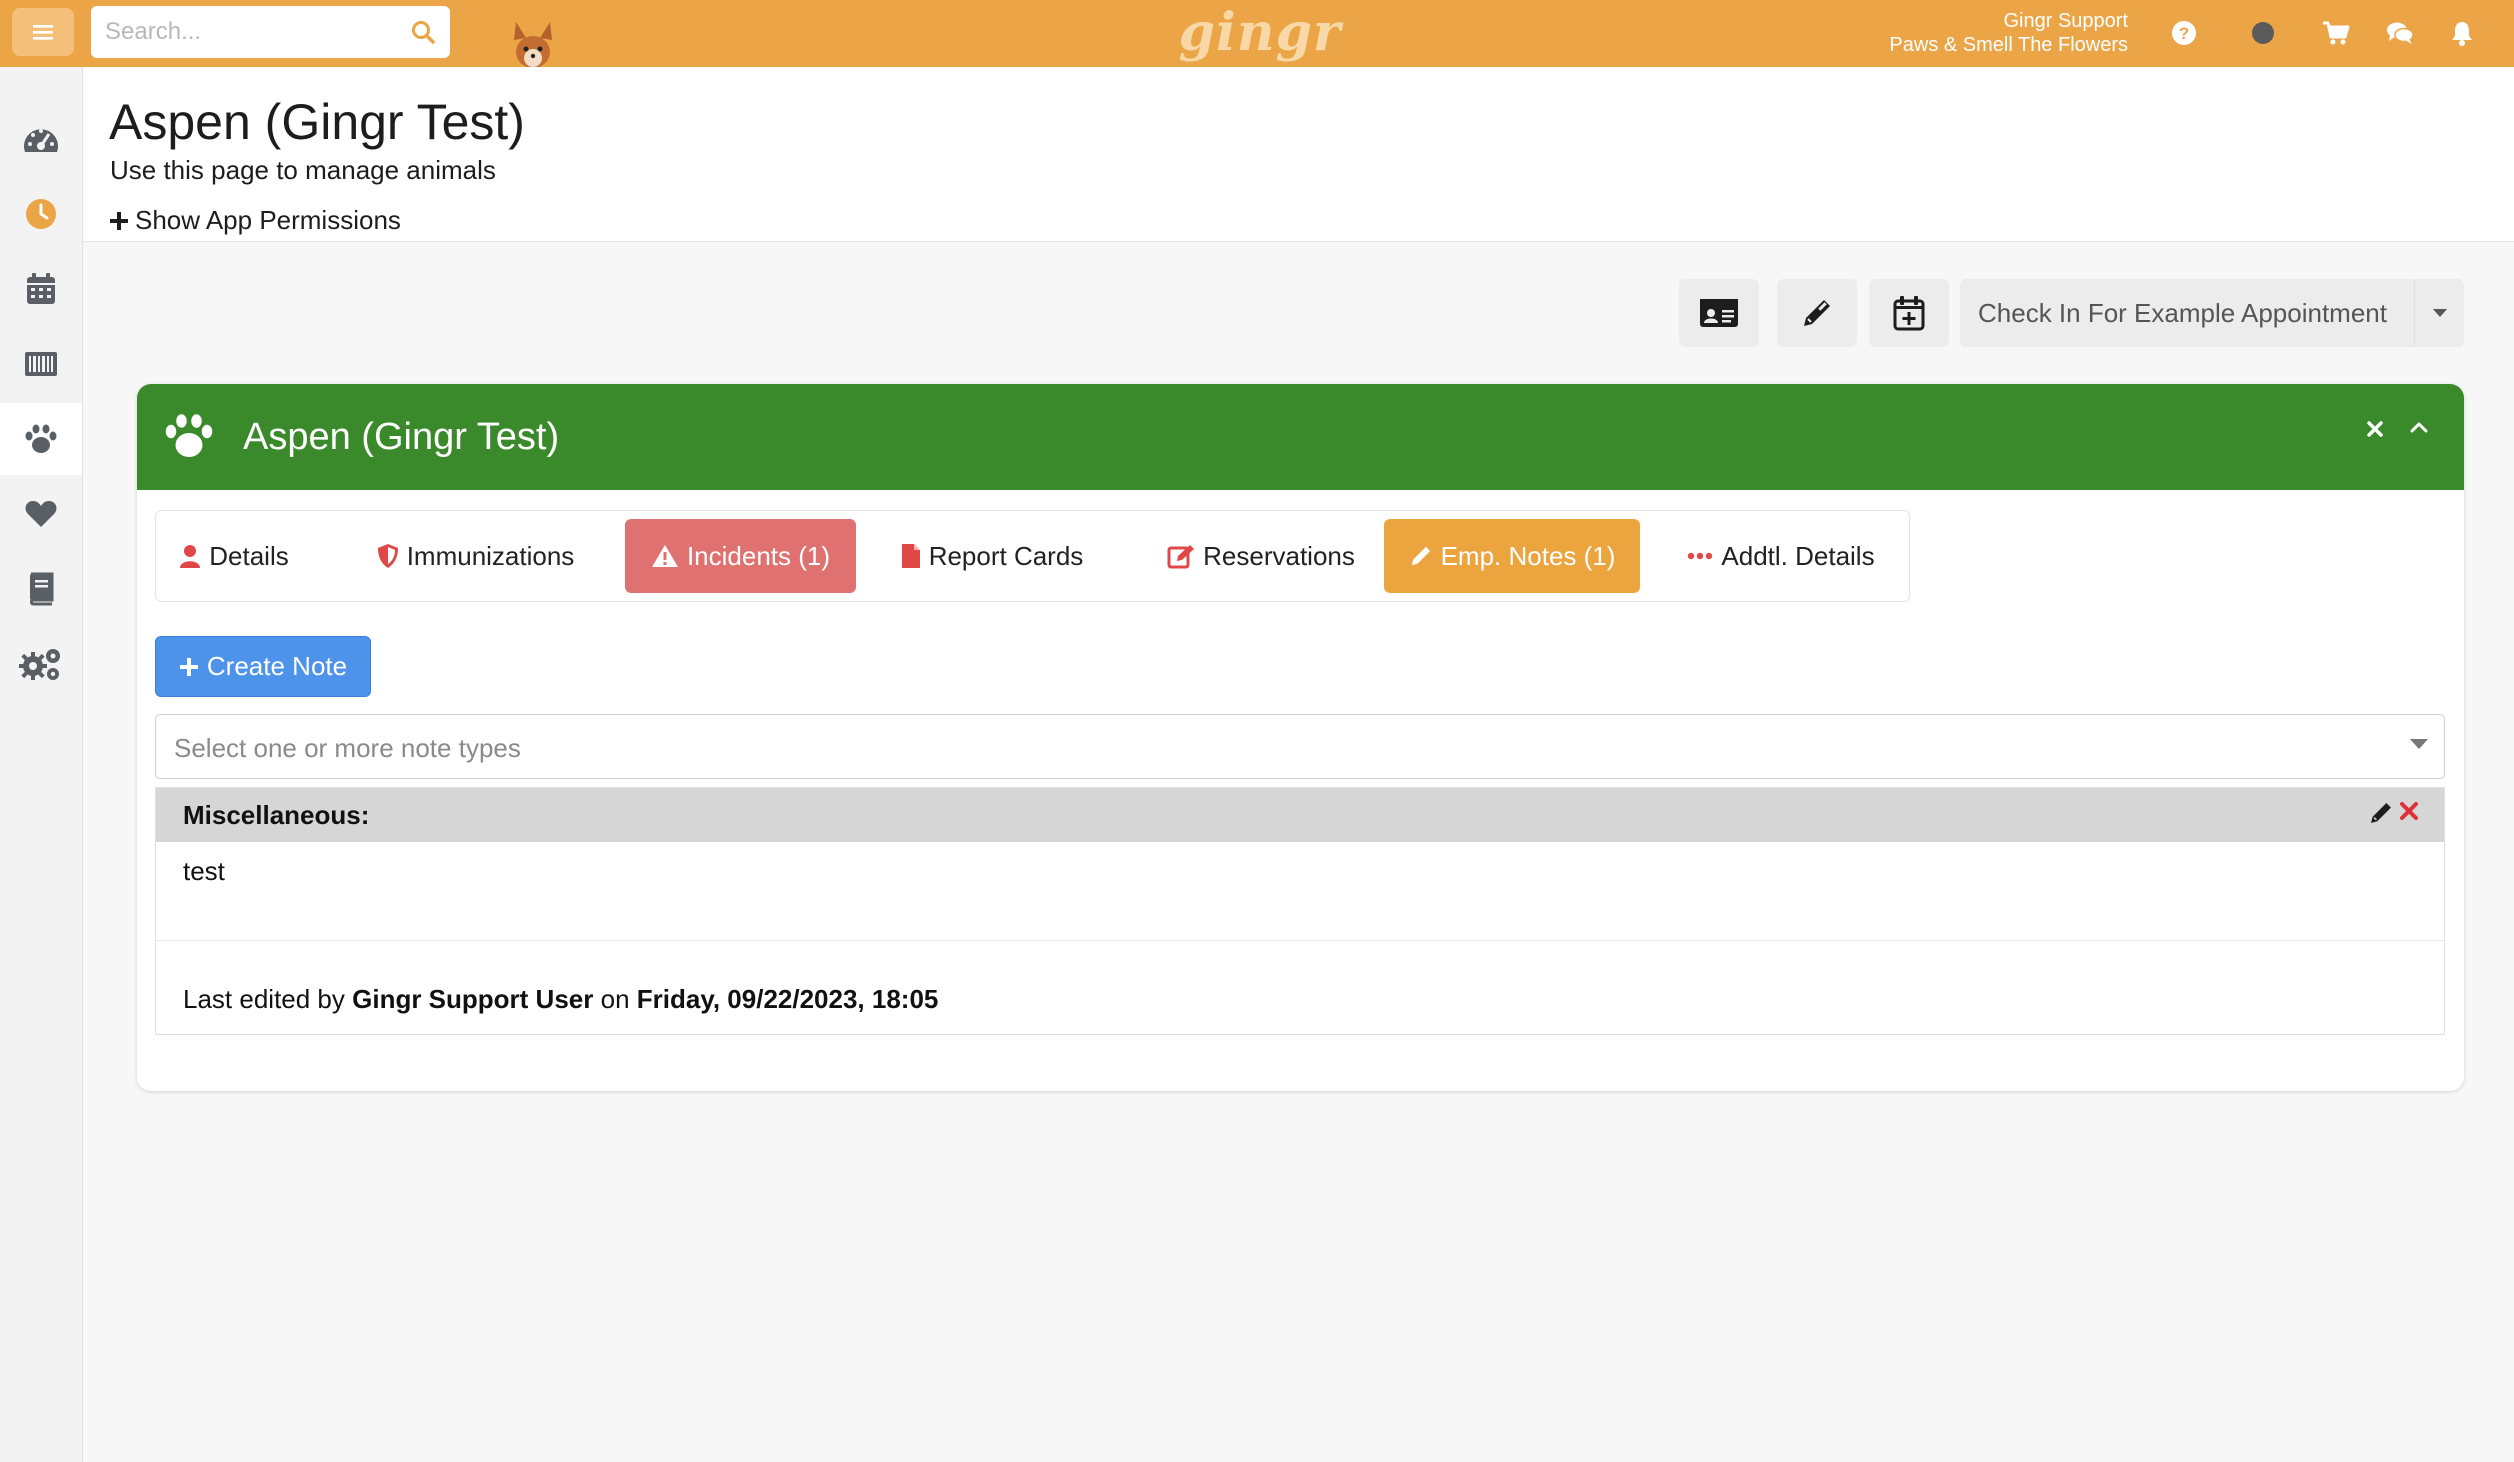 This screenshot has width=2514, height=1462. What do you see at coordinates (787, 999) in the screenshot?
I see `note-meta-date: Friday, 09/22/2023, 18:05` at bounding box center [787, 999].